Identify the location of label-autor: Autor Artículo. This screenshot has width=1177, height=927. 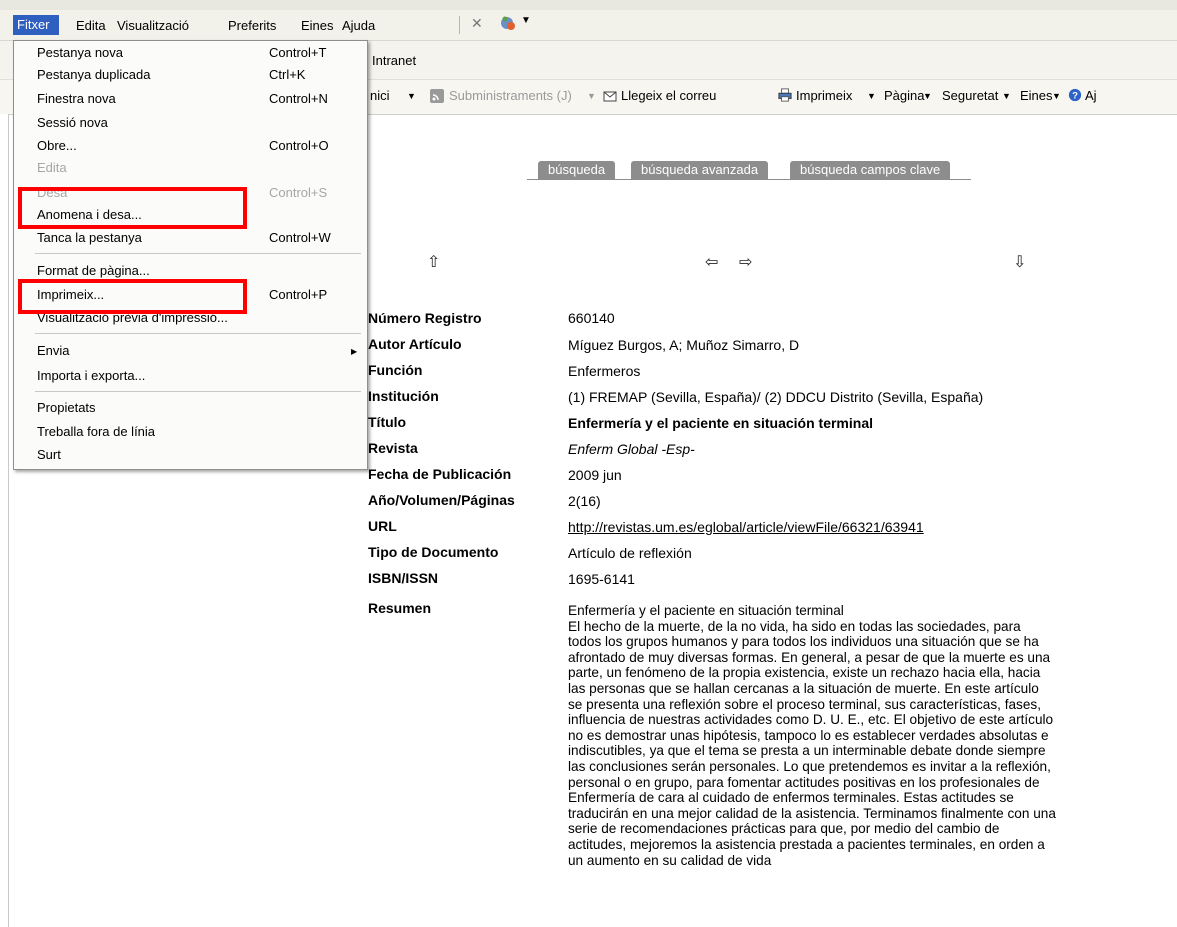
(415, 344).